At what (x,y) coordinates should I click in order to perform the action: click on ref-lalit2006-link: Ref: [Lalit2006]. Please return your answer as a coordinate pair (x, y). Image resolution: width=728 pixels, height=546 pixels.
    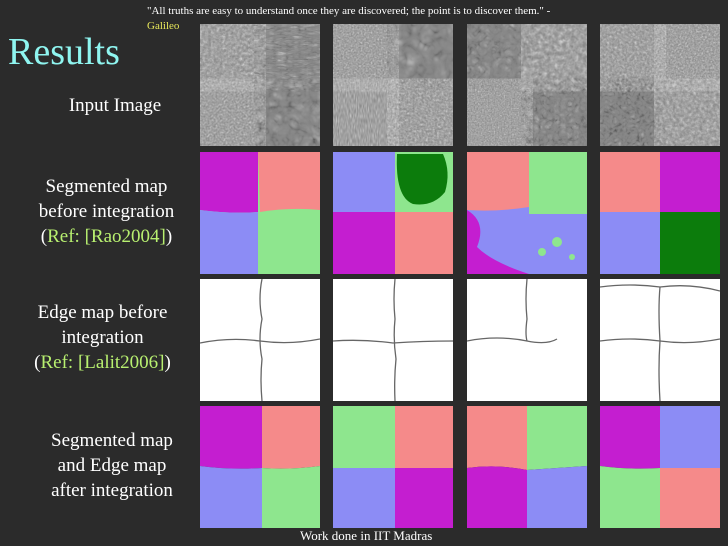
    Looking at the image, I should click on (103, 362).